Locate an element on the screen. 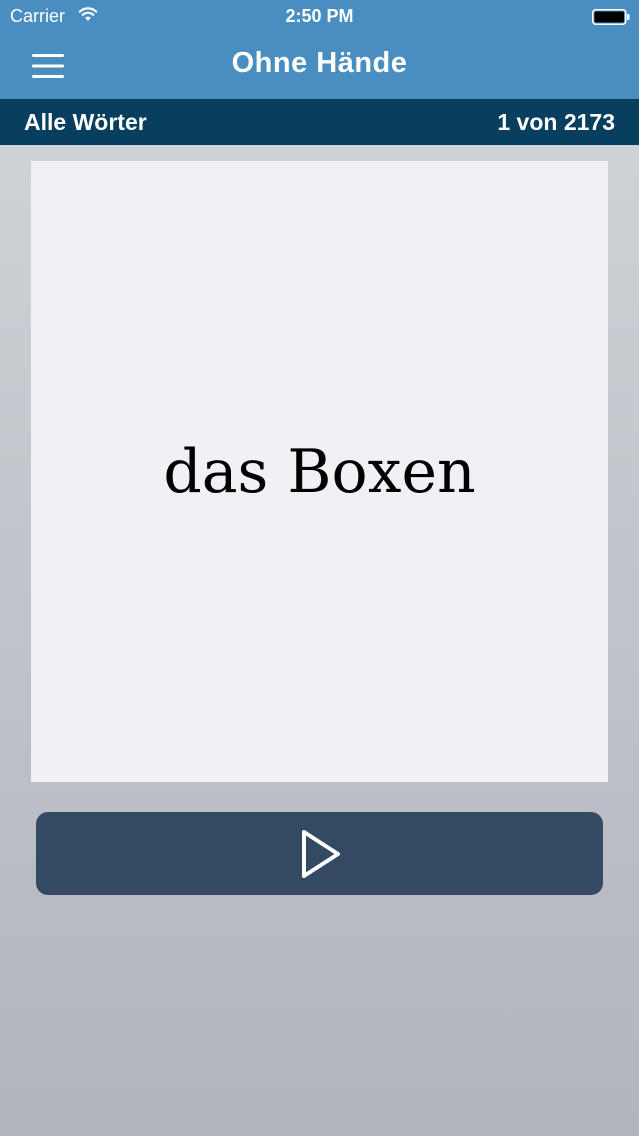 Image resolution: width=639 pixels, height=1136 pixels. navigation-bar: Ohne Hände is located at coordinates (319, 66).